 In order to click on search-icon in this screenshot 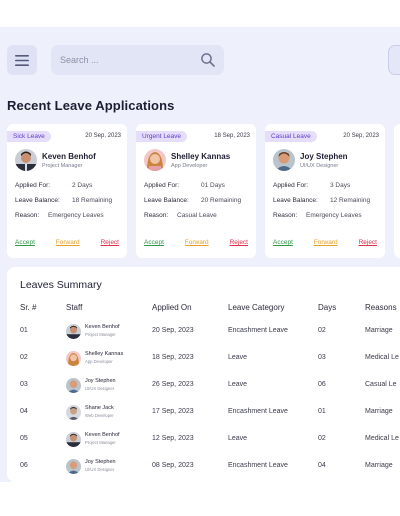, I will do `click(208, 60)`.